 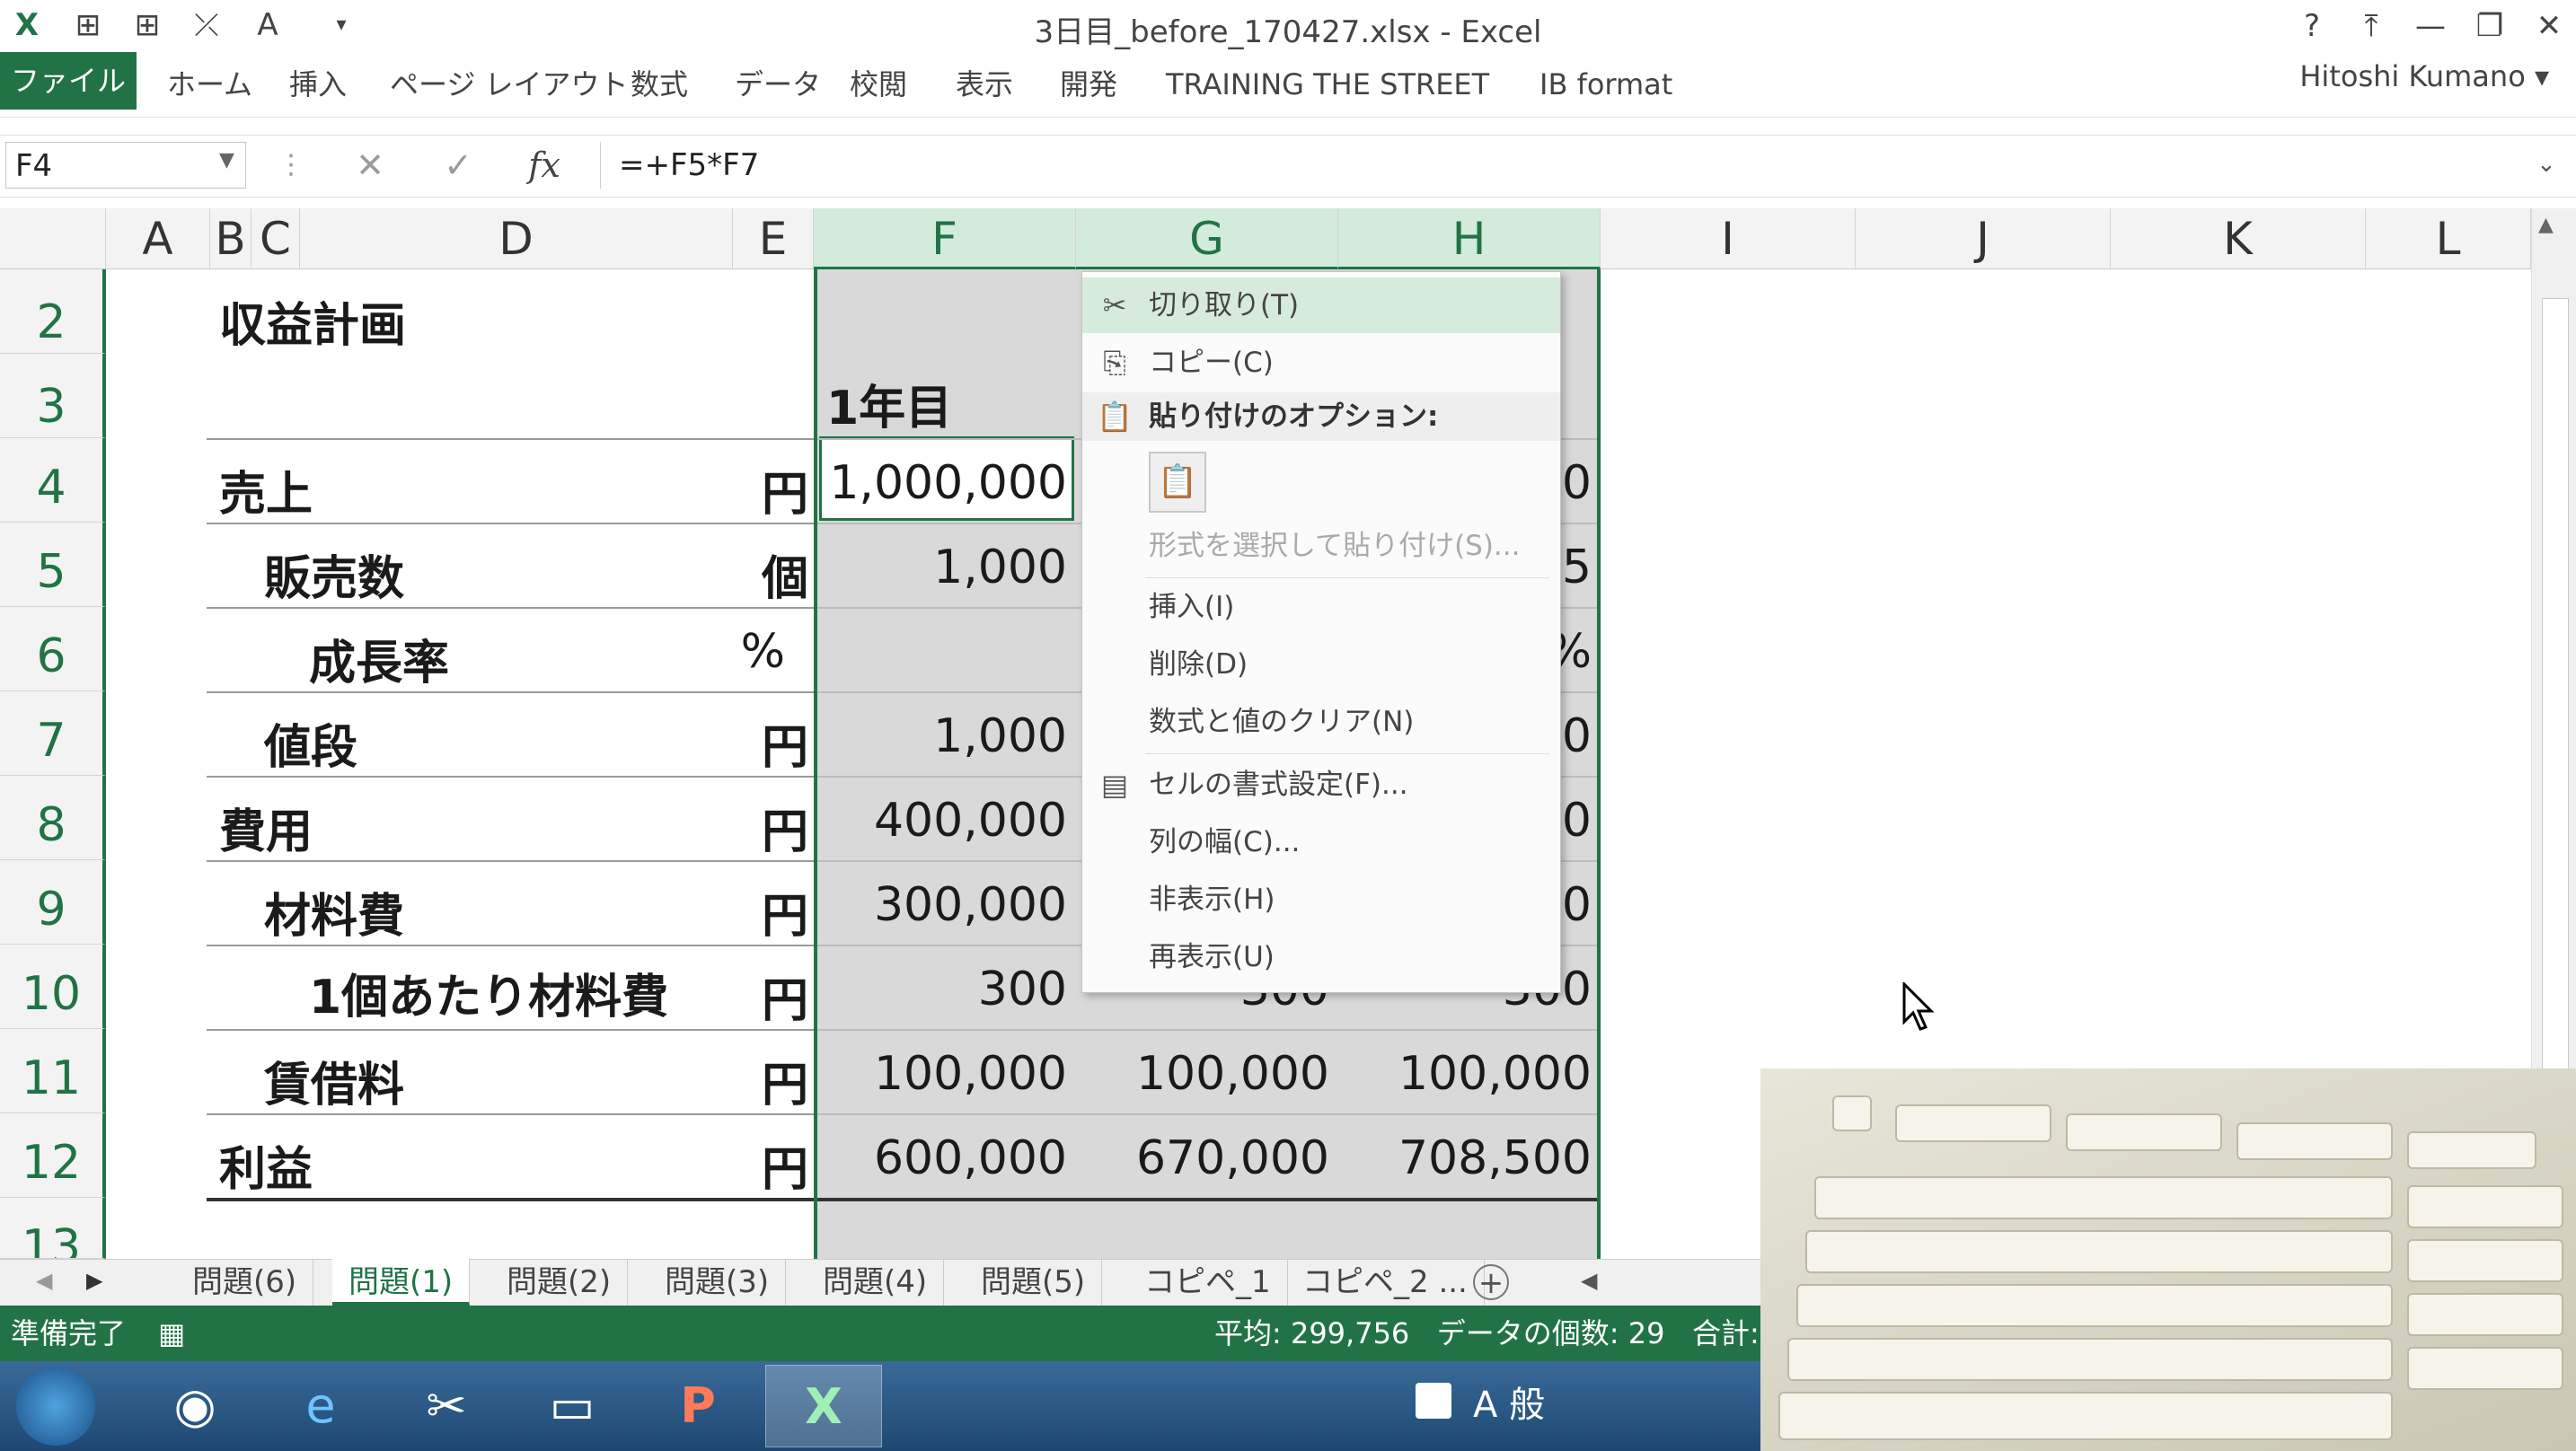 I want to click on help-button: ?, so click(x=2312, y=26).